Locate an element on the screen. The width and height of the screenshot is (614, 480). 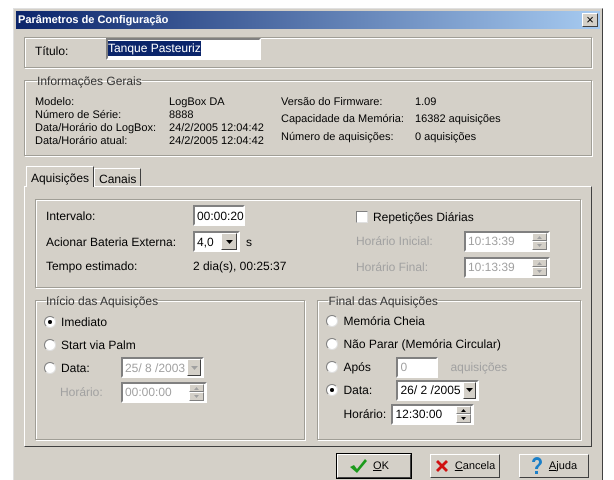
tab: Canais is located at coordinates (118, 177).